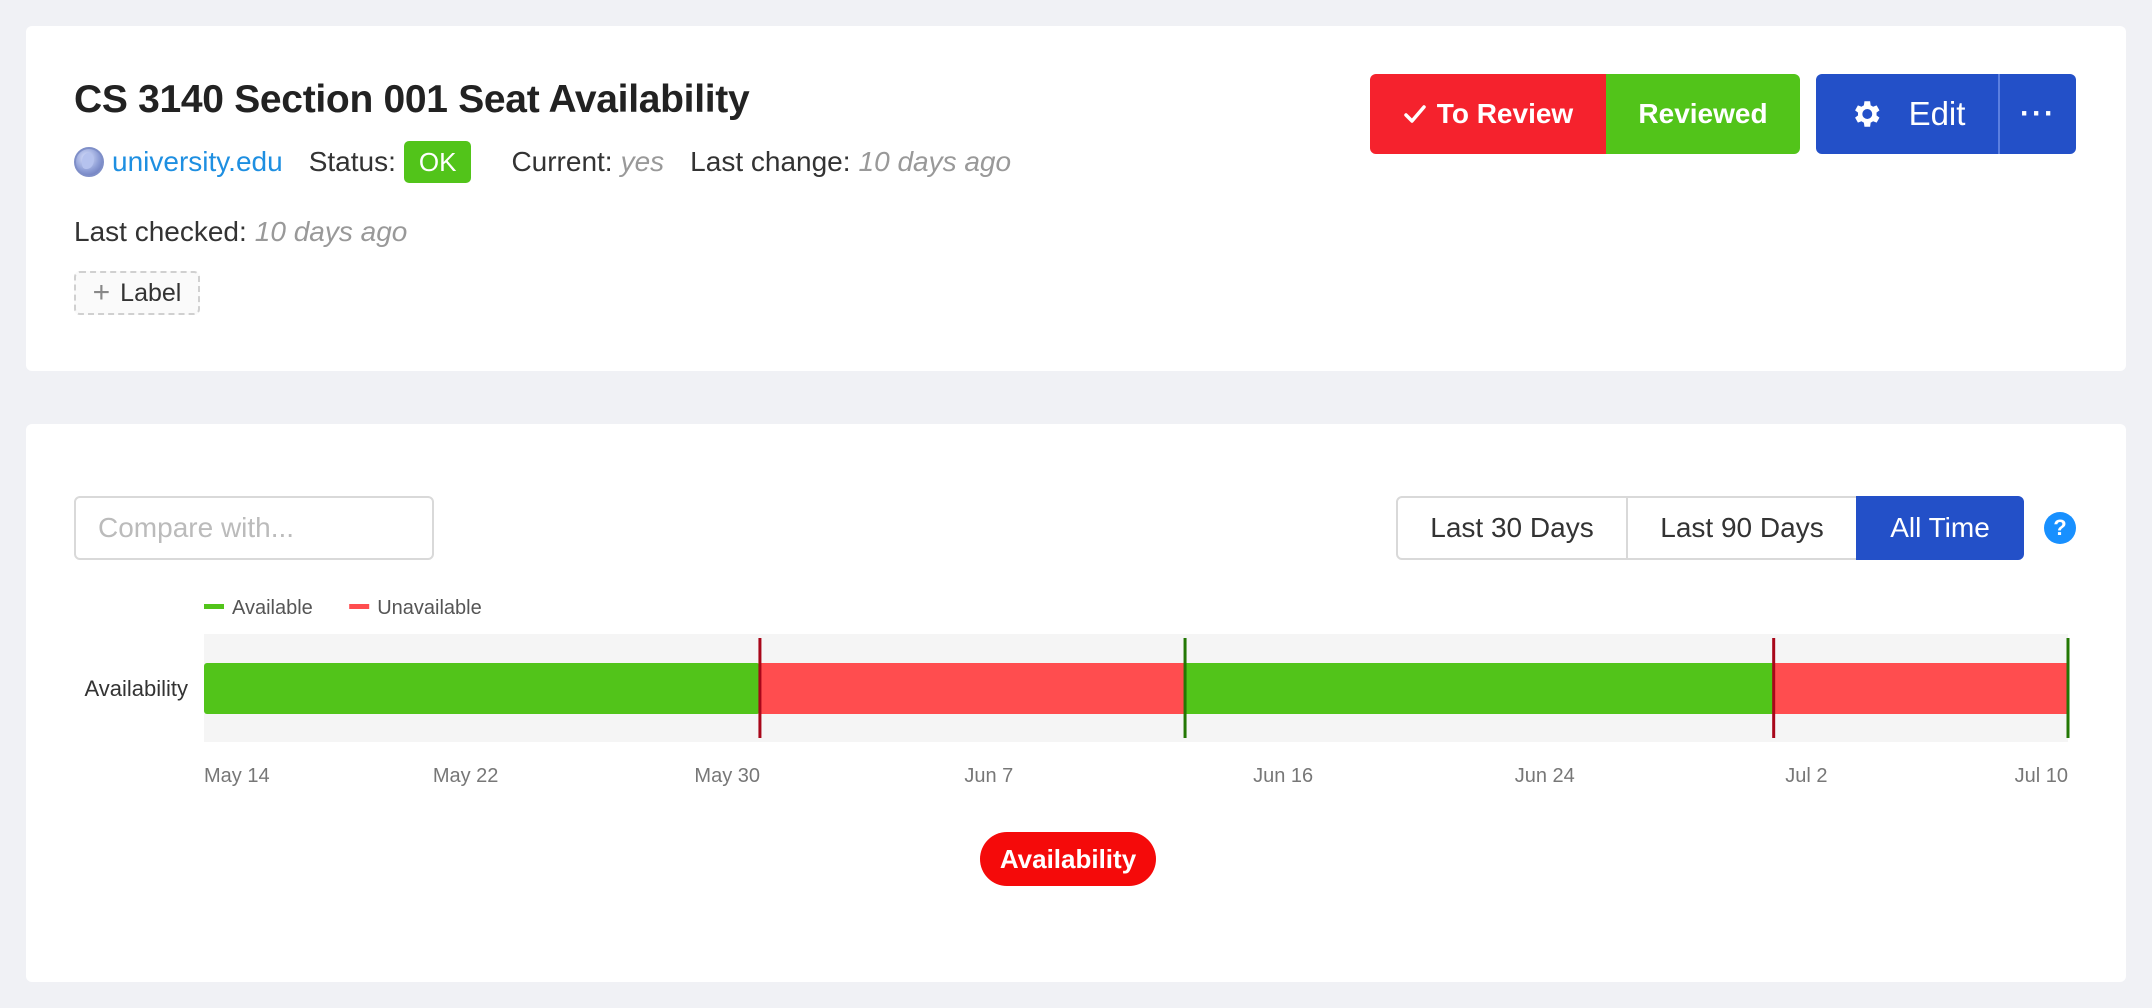 The width and height of the screenshot is (2152, 1008). Describe the element at coordinates (988, 776) in the screenshot. I see `x-tick-label: Jun 7` at that location.